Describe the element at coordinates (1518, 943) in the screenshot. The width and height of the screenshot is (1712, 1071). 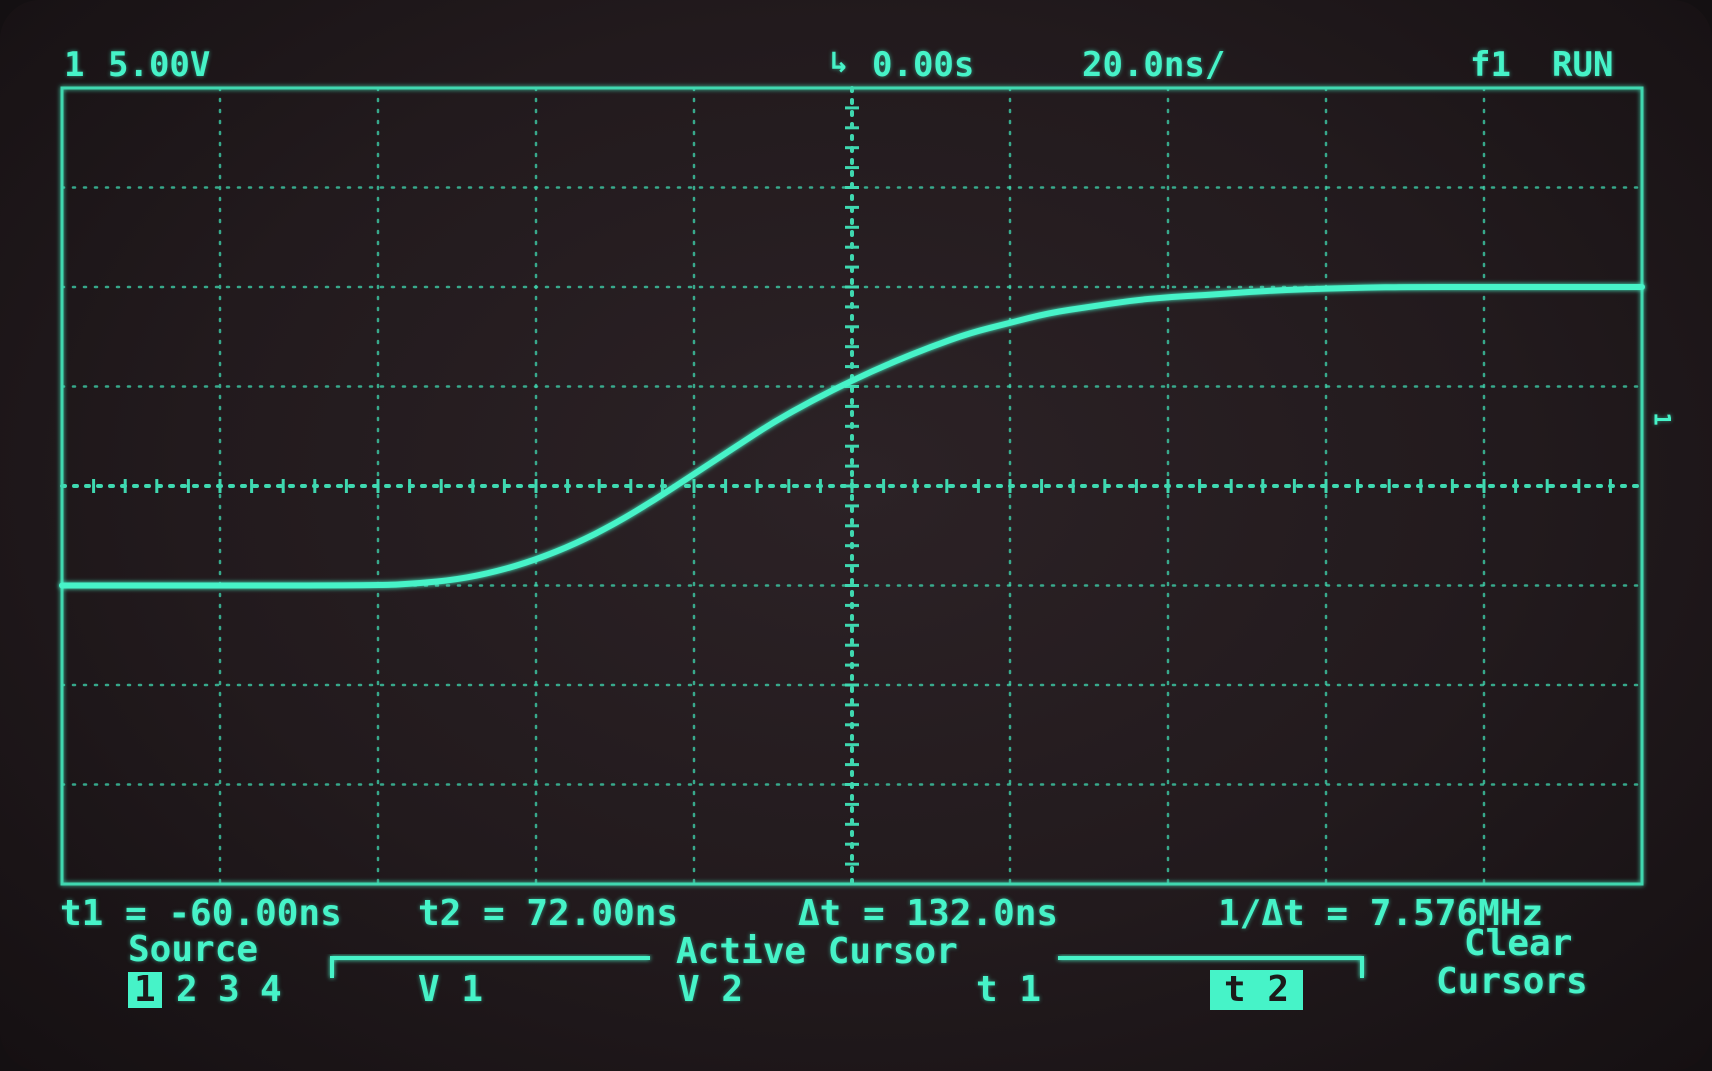
I see `clear-cursors-label-line1: Clear` at that location.